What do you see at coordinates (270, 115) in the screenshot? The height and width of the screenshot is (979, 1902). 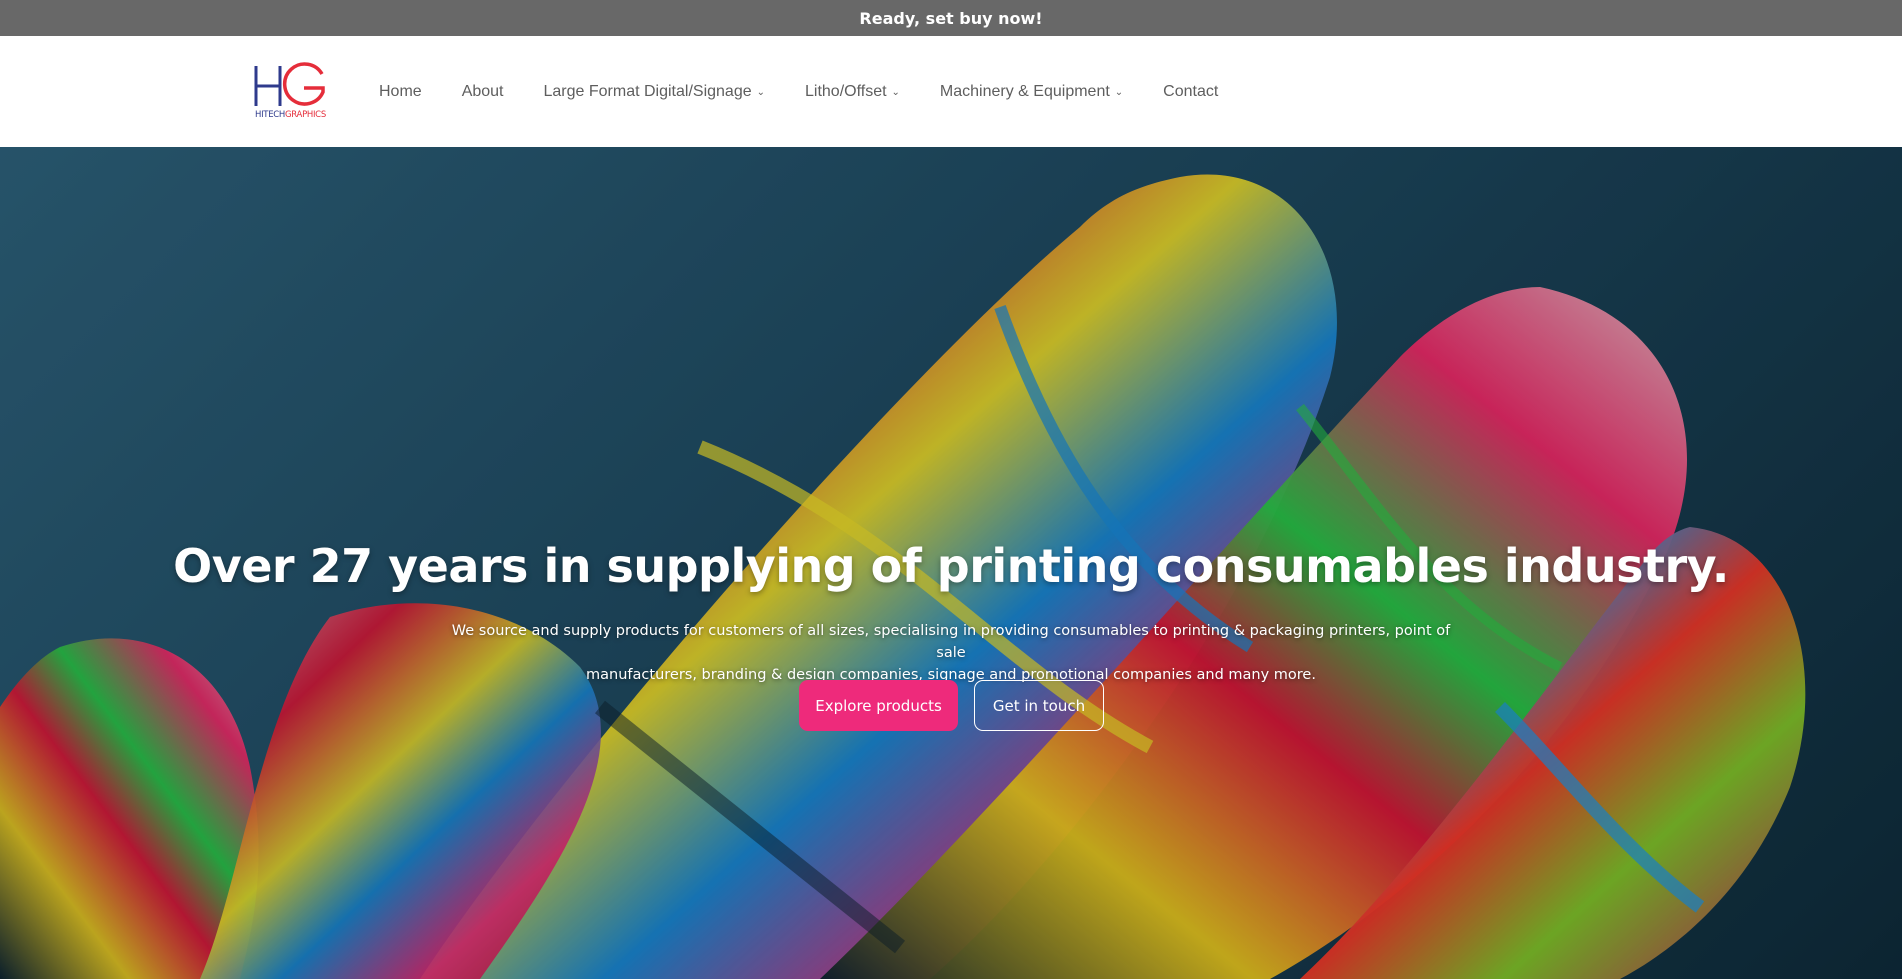 I see `logo-wordmark-part1: HITECH` at bounding box center [270, 115].